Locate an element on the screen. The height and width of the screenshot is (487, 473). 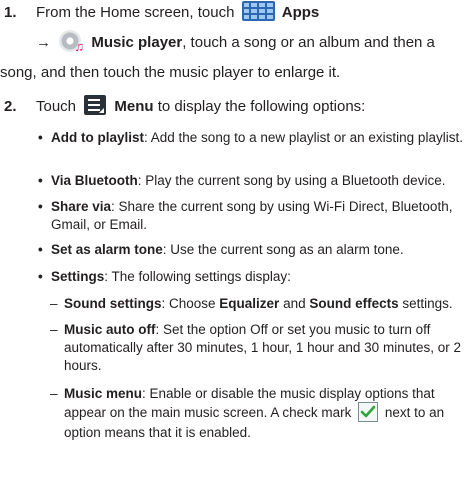
music-player-icon: ♫ is located at coordinates (71, 41).